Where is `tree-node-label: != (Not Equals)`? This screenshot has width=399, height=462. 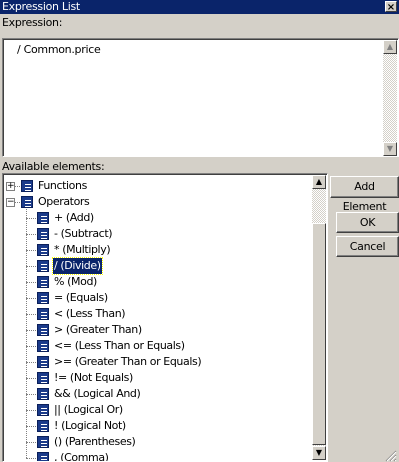
tree-node-label: != (Not Equals) is located at coordinates (93, 377).